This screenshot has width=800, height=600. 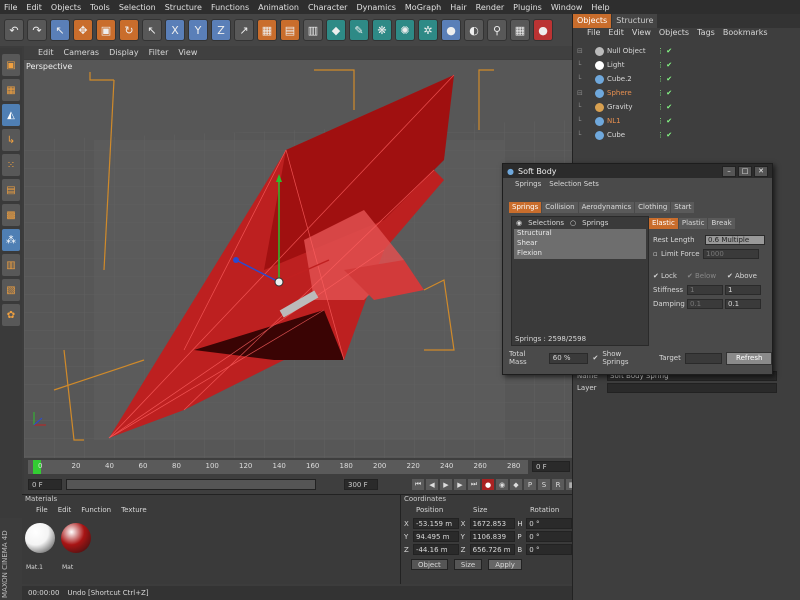 What do you see at coordinates (687, 93) in the screenshot?
I see `object-row: ⊟ Sphere ⋮ ✔` at bounding box center [687, 93].